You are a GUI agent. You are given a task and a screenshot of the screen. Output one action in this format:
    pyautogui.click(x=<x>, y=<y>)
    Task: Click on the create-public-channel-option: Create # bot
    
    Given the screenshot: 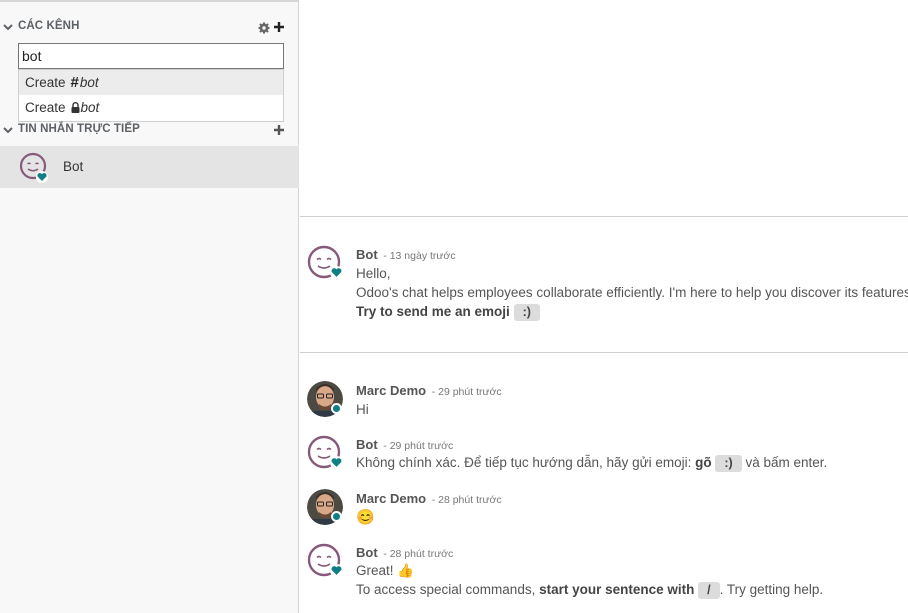 What is the action you would take?
    pyautogui.click(x=151, y=82)
    